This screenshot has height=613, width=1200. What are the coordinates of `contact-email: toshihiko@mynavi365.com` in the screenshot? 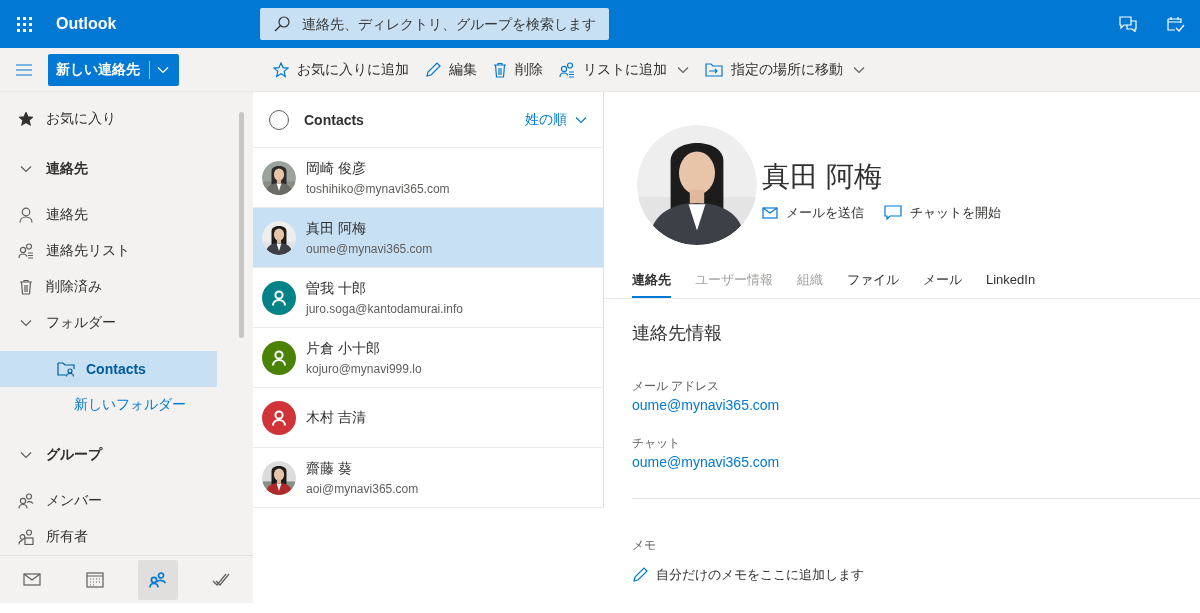 It's located at (378, 188).